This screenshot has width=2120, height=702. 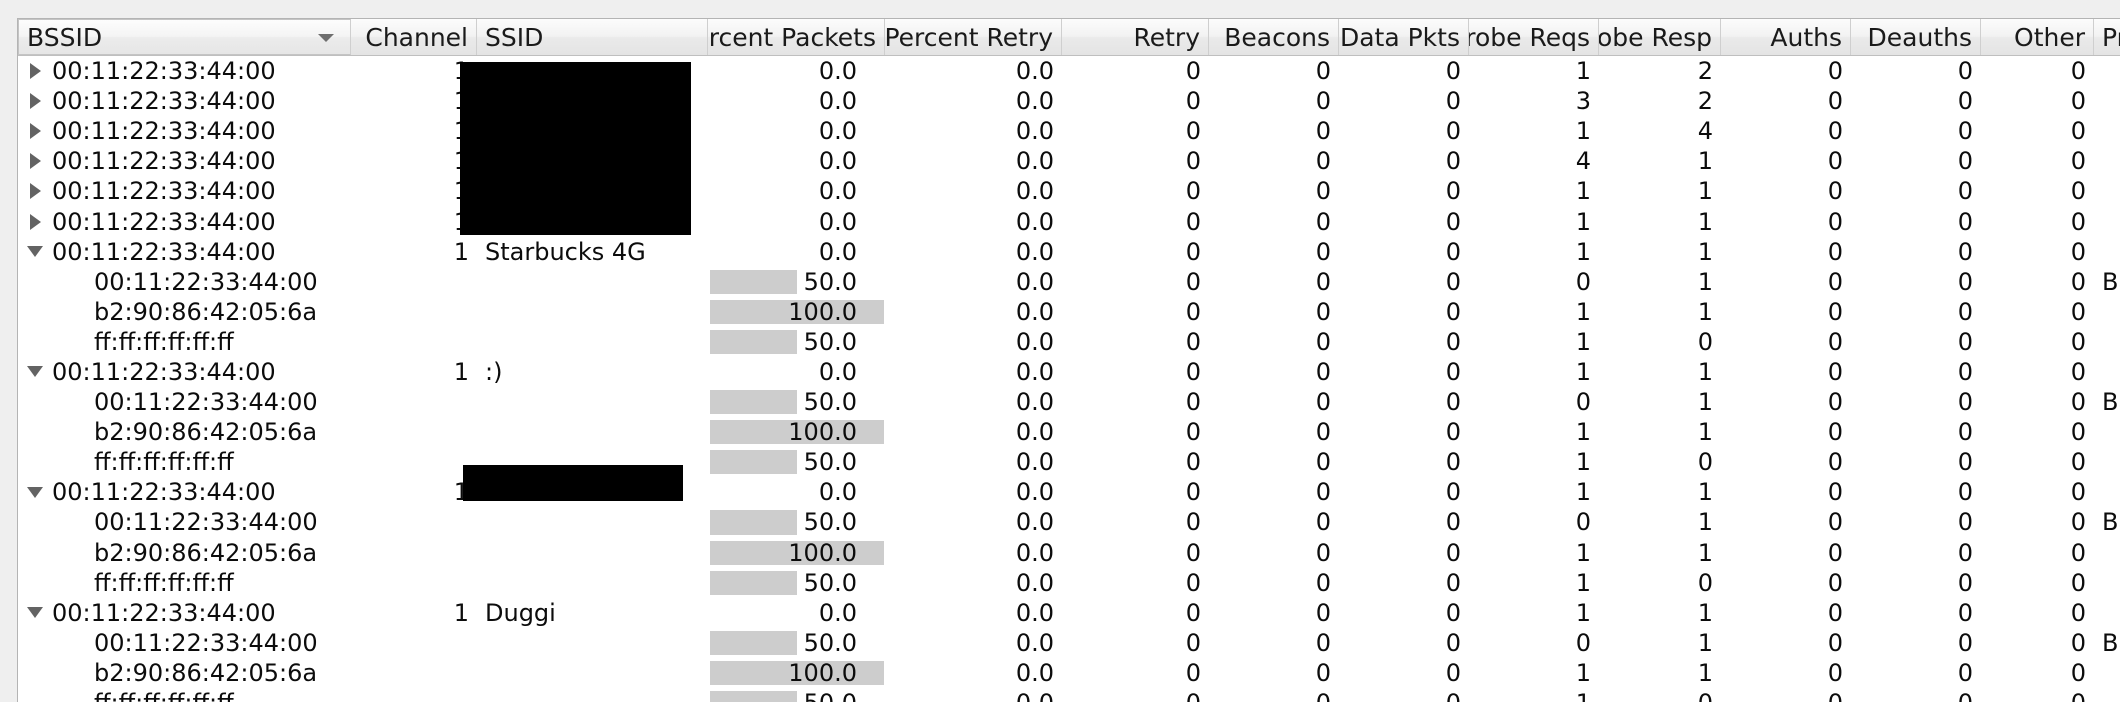 What do you see at coordinates (206, 552) in the screenshot?
I see `bssid-label: b2:90:86:42:05:6a` at bounding box center [206, 552].